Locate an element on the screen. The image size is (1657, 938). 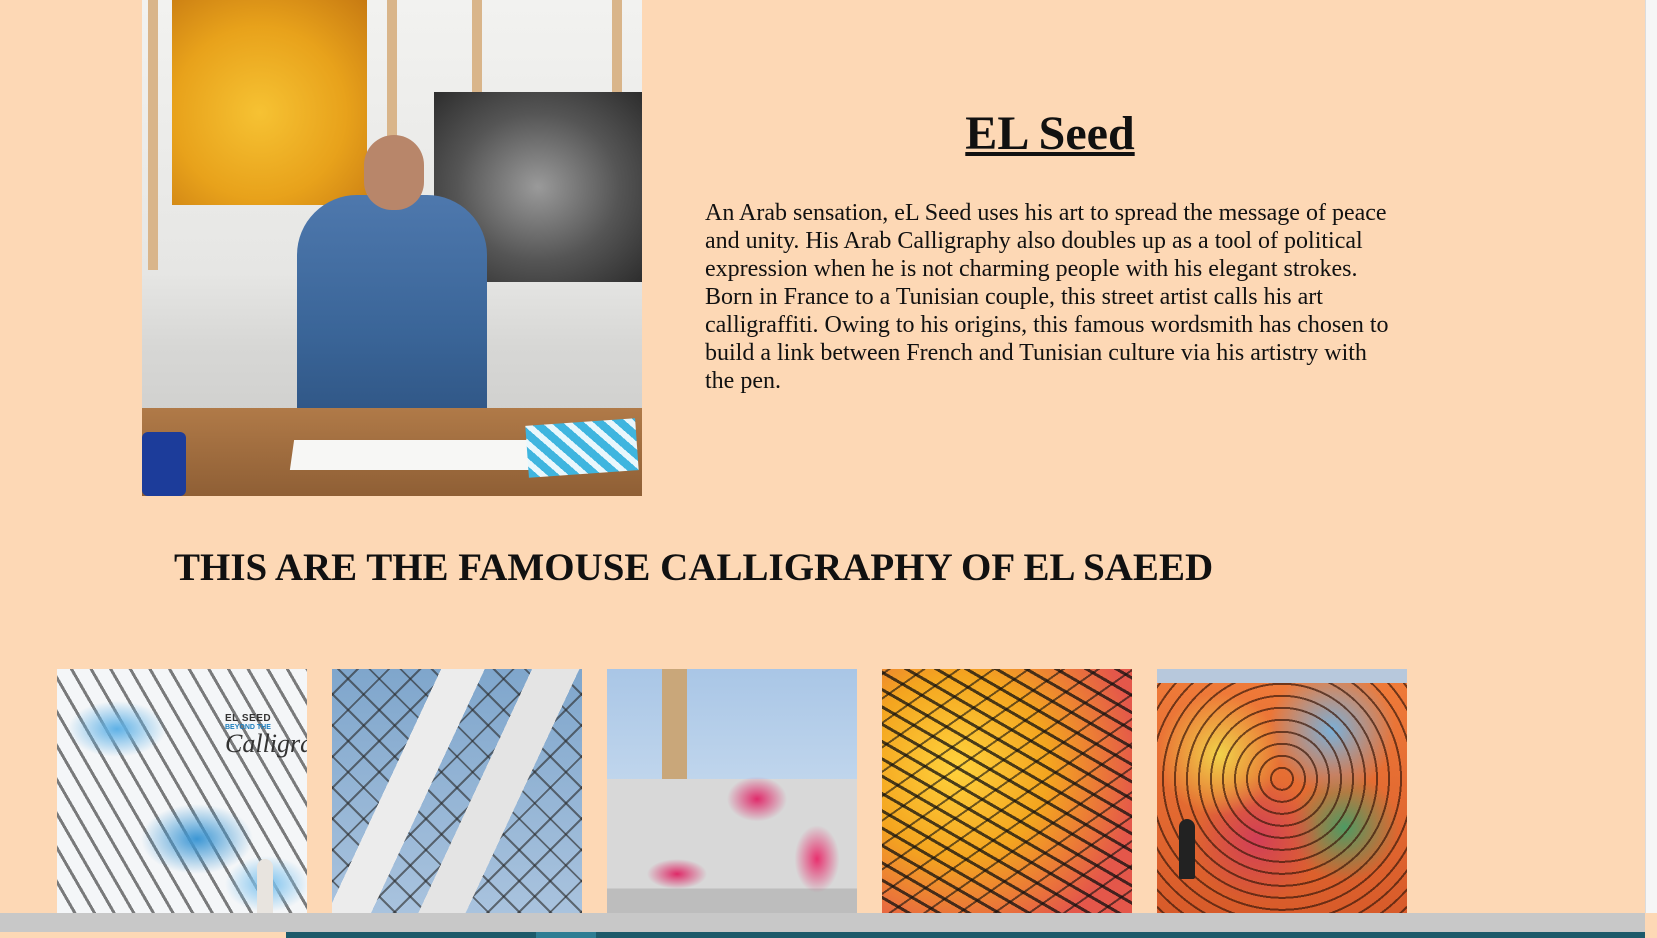
gallery-image-1: EL SEED BEYOND THE Calligraphy is located at coordinates (182, 791).